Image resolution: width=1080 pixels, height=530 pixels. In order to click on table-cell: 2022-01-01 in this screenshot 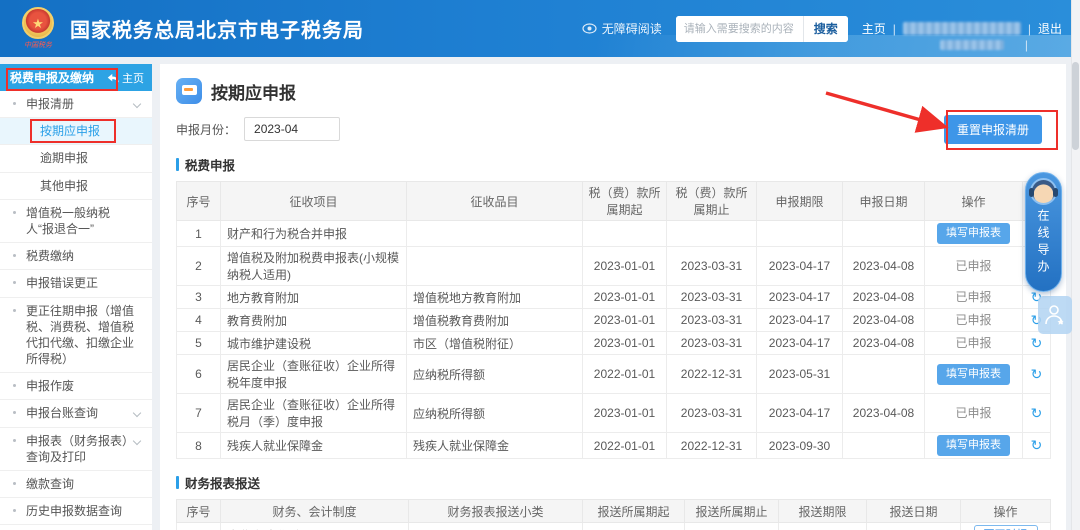, I will do `click(624, 374)`.